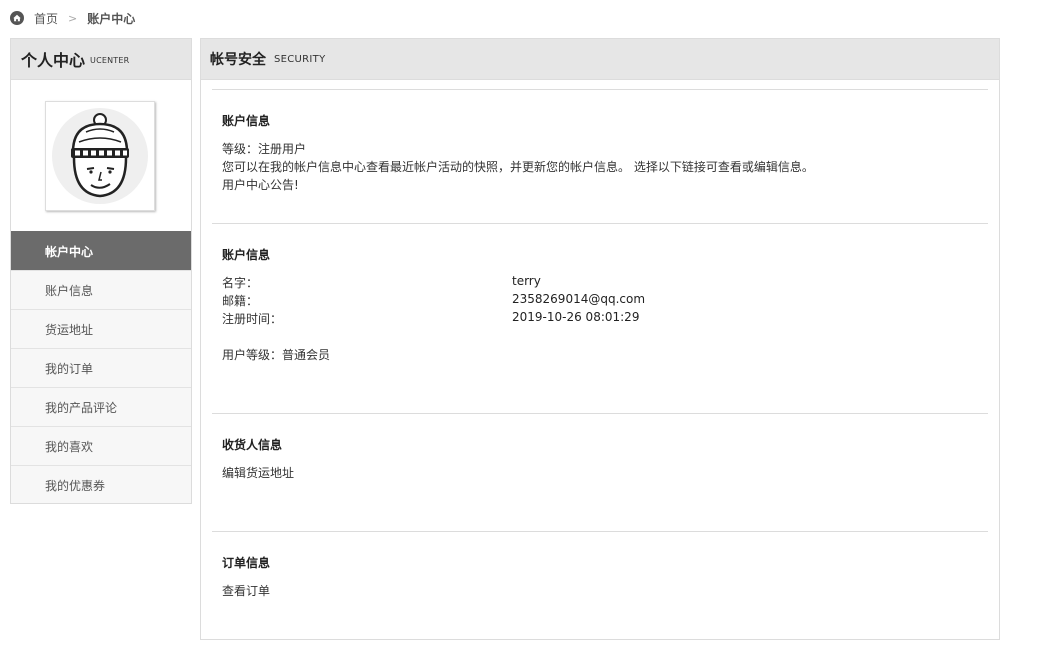  Describe the element at coordinates (240, 283) in the screenshot. I see `name-label: 名字：` at that location.